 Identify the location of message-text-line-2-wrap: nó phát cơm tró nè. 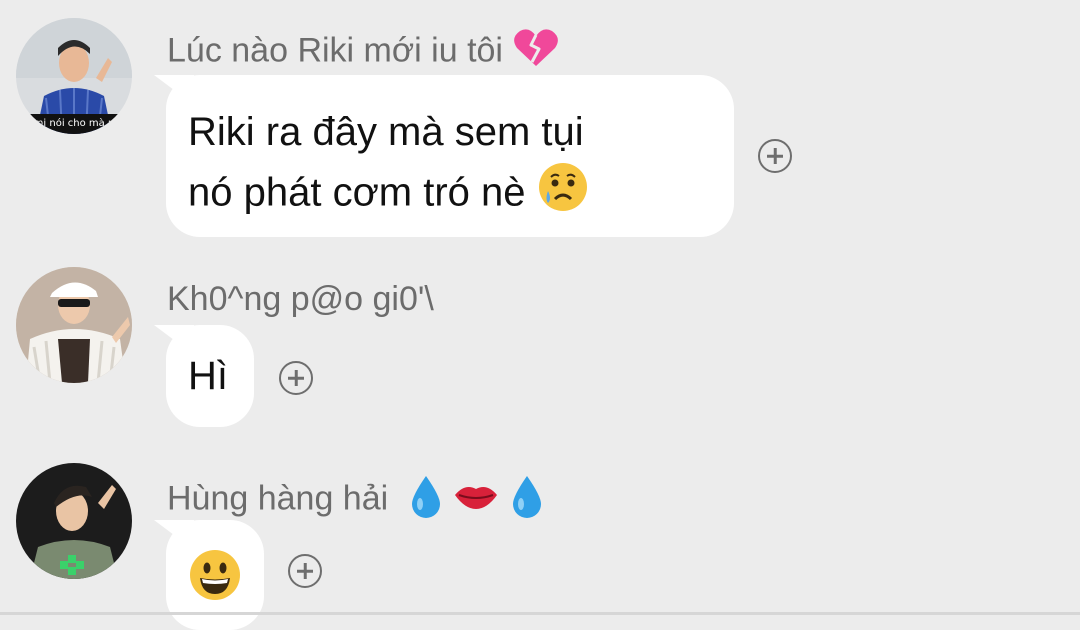
(388, 195).